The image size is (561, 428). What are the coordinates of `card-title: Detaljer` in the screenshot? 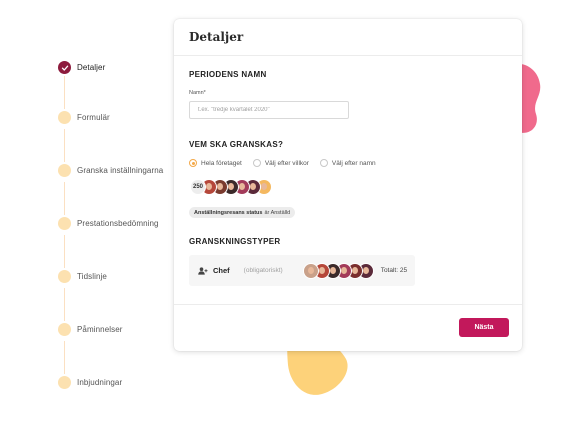 It's located at (216, 37).